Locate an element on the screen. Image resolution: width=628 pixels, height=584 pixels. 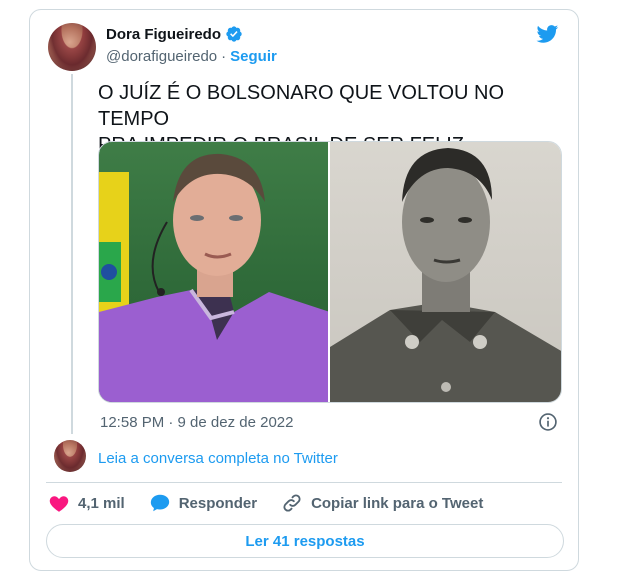
verified-badge-icon is located at coordinates (234, 34).